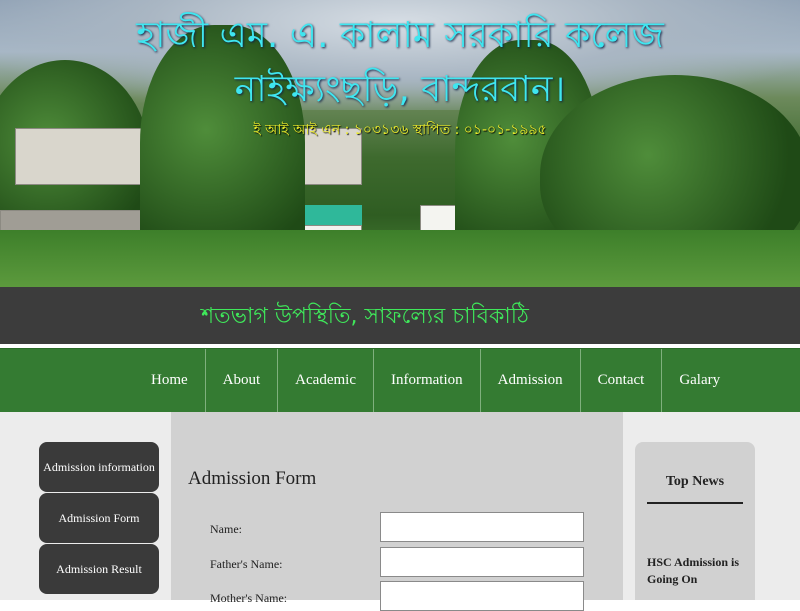  Describe the element at coordinates (249, 598) in the screenshot. I see `mothers-name-label: Mother's Name:` at that location.